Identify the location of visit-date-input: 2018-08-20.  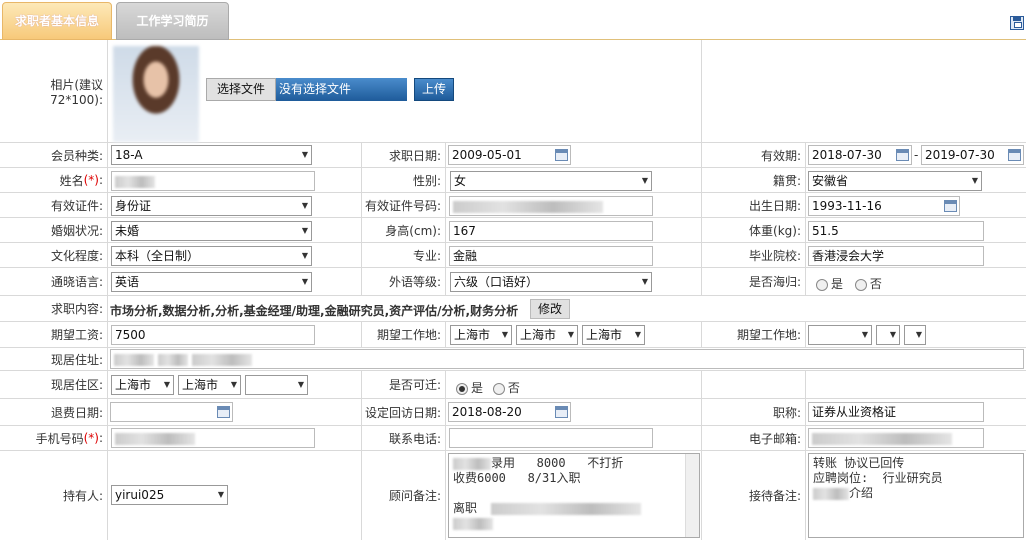
(509, 412).